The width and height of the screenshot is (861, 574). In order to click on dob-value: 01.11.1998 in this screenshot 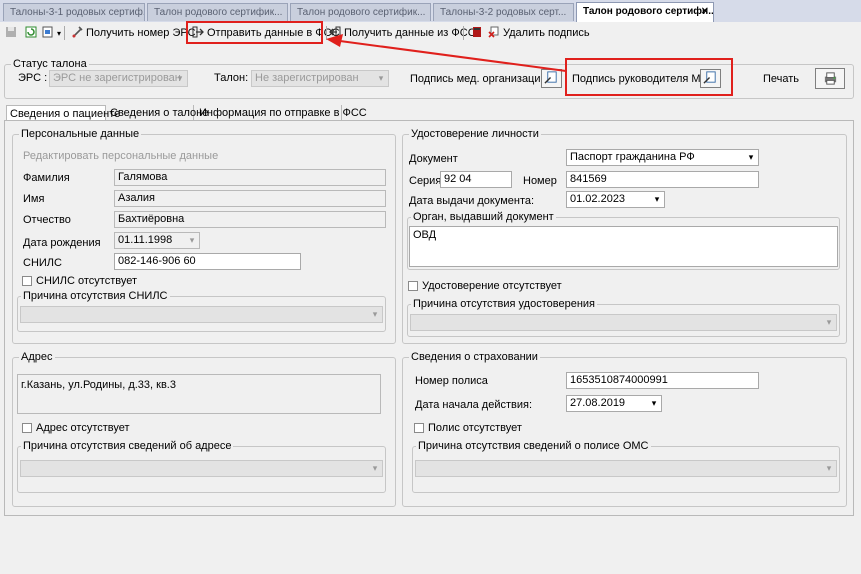, I will do `click(145, 240)`.